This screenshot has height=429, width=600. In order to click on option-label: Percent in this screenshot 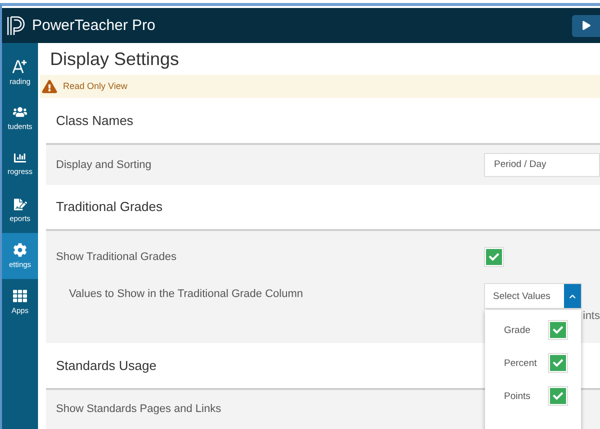, I will do `click(521, 363)`.